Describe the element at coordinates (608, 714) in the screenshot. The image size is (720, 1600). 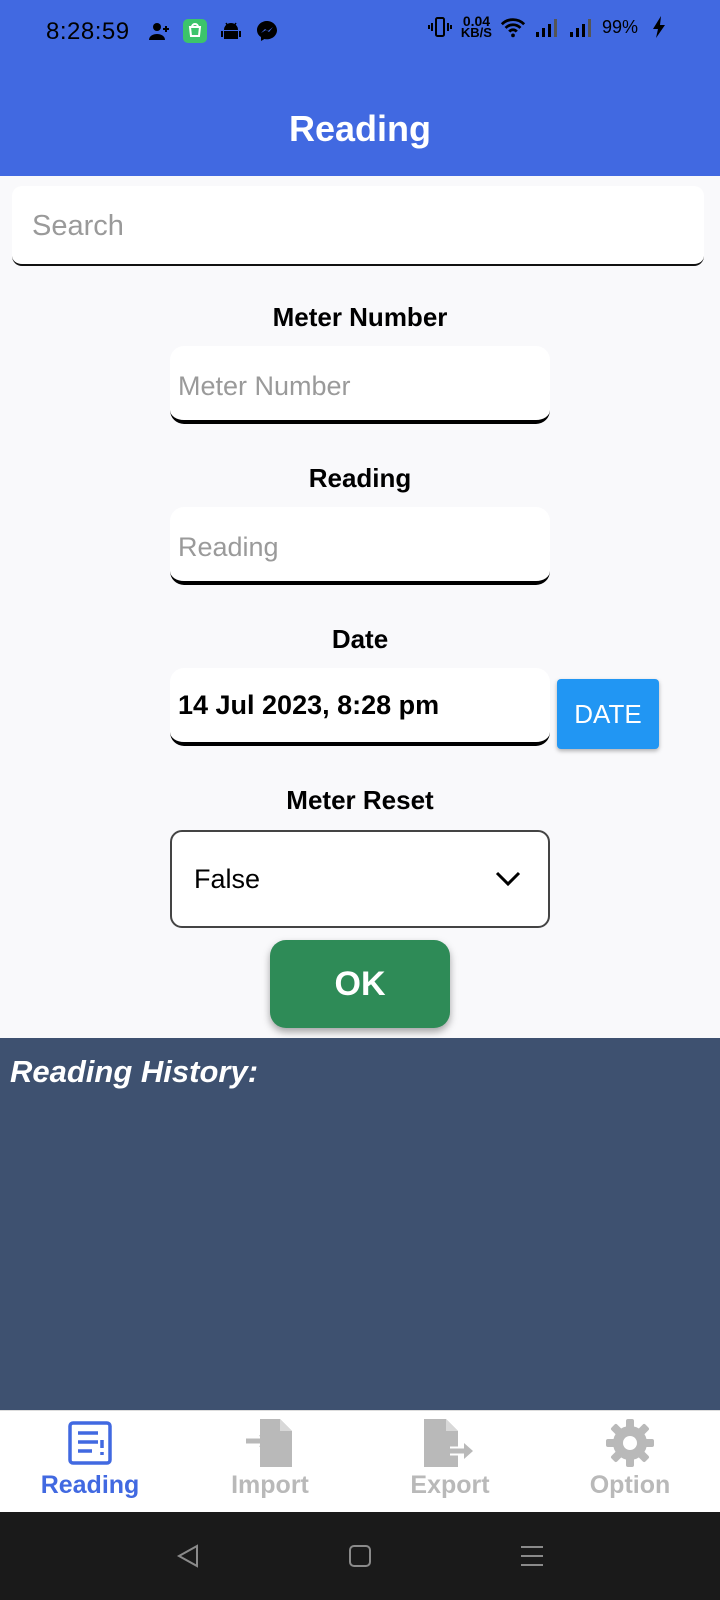
I see `date-picker-button: DATE` at that location.